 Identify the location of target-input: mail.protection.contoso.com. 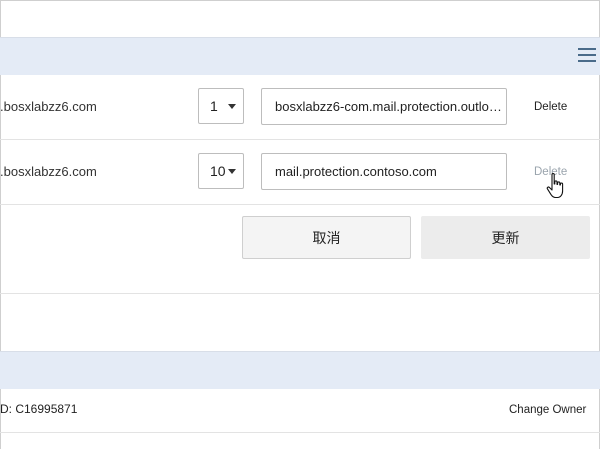
(384, 171).